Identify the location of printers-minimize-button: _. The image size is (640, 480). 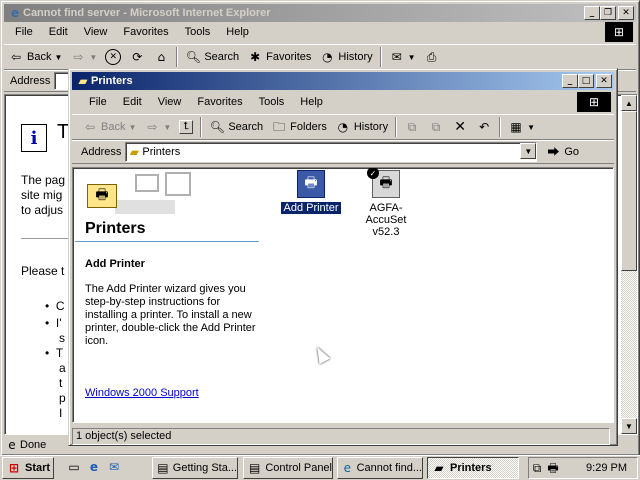
(570, 81).